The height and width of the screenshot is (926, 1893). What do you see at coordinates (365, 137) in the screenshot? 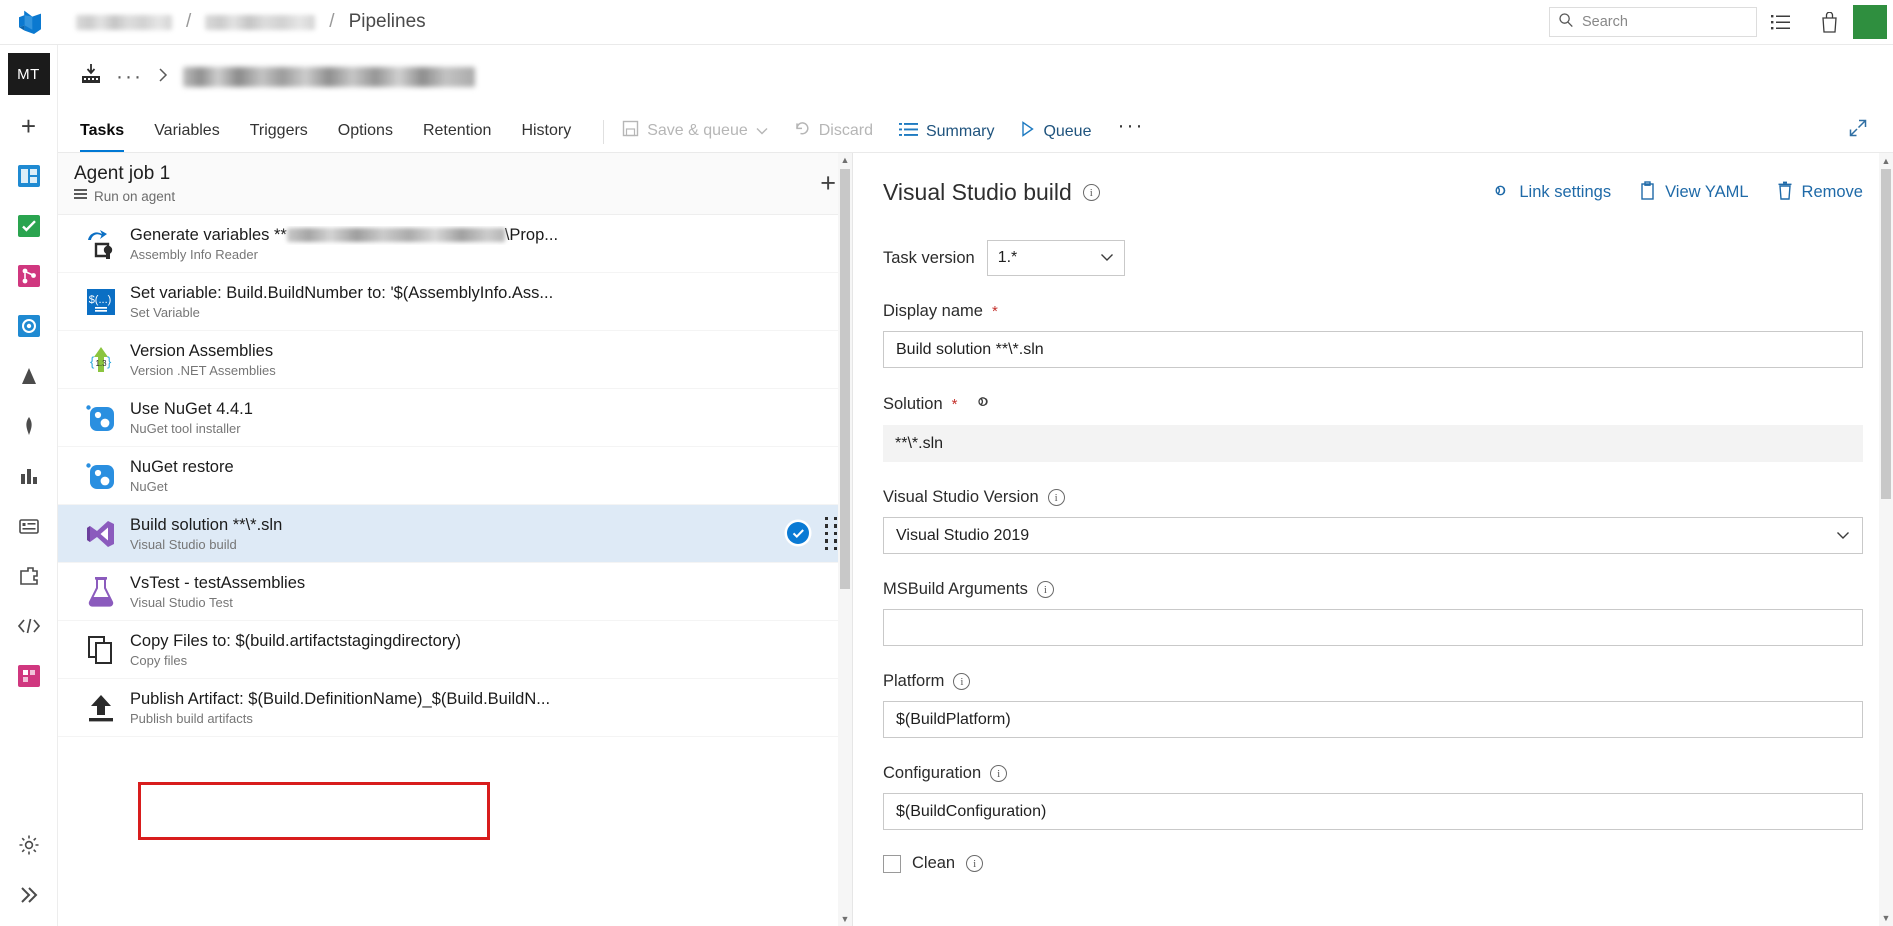
I see `tab-options: Options` at bounding box center [365, 137].